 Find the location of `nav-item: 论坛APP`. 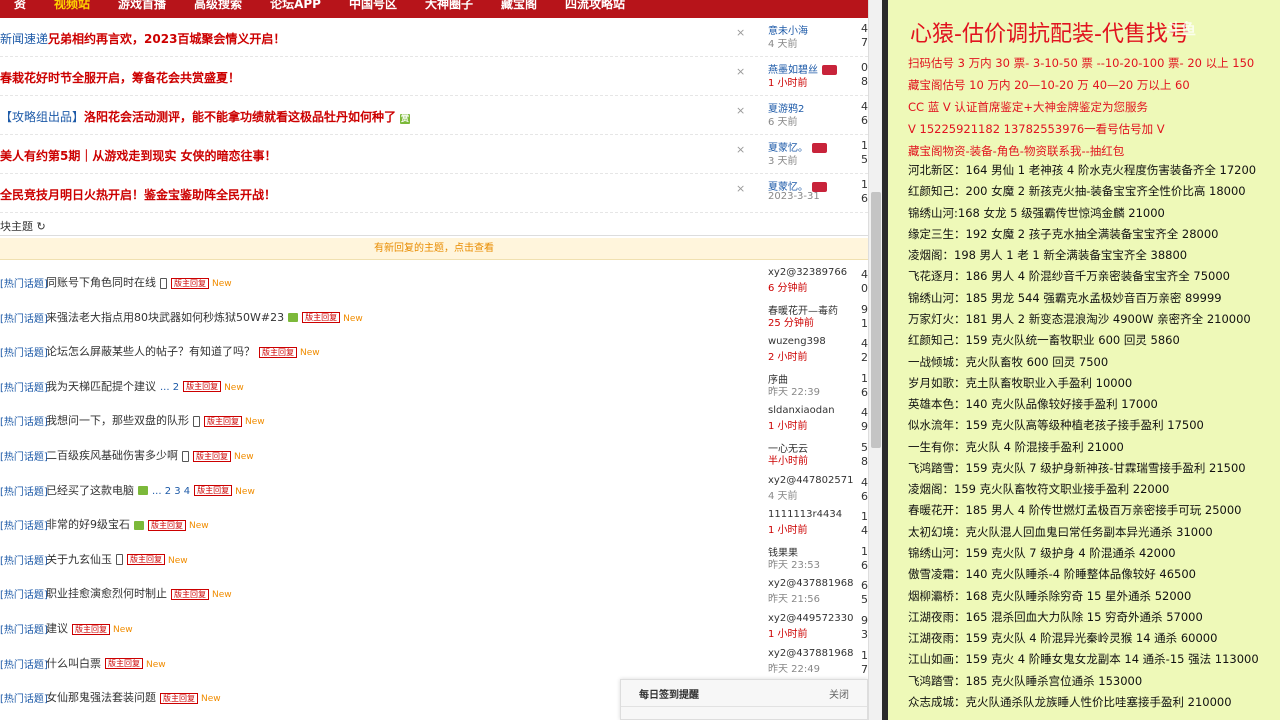

nav-item: 论坛APP is located at coordinates (295, 5).